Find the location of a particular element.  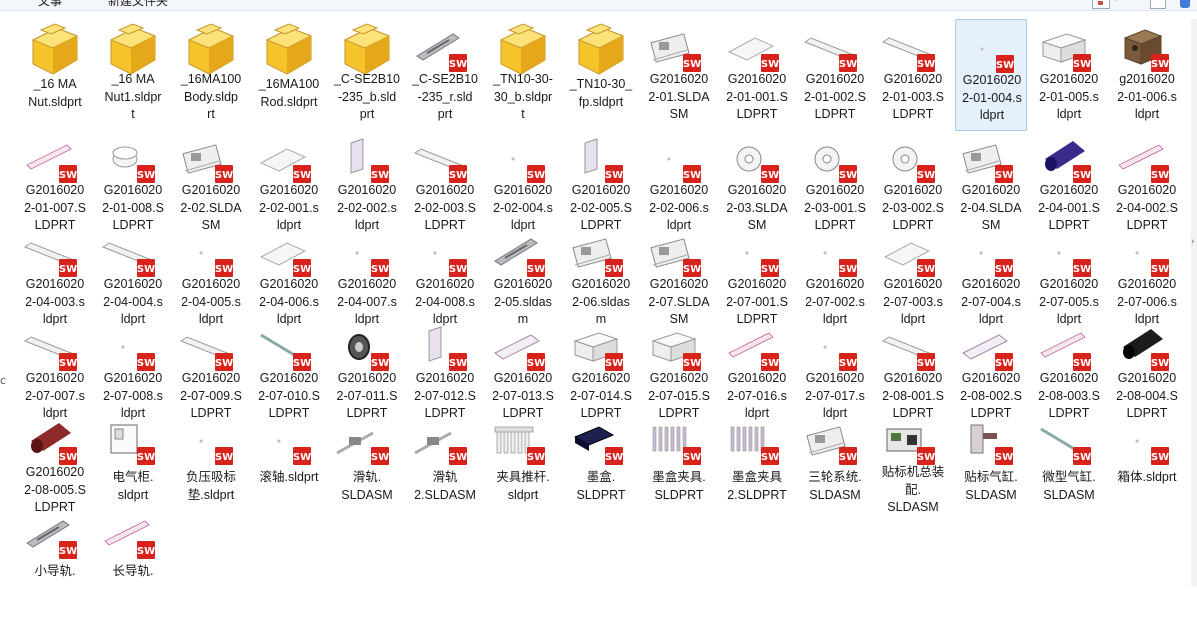

file-name-line: 2-07-016.s is located at coordinates (757, 395).